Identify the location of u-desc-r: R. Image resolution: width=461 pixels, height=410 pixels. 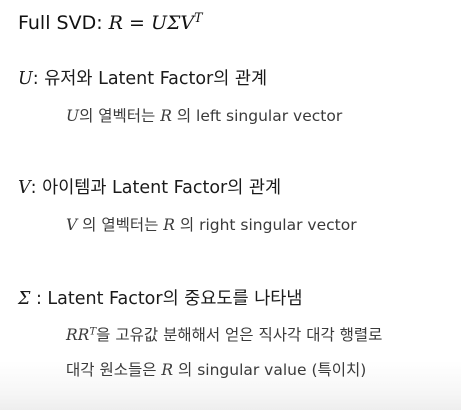
(166, 116).